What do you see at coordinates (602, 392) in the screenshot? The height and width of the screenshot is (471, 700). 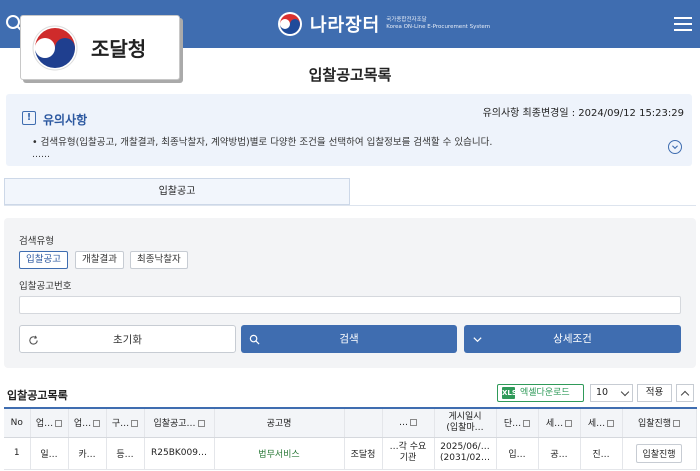 I see `page-size-value: 10` at bounding box center [602, 392].